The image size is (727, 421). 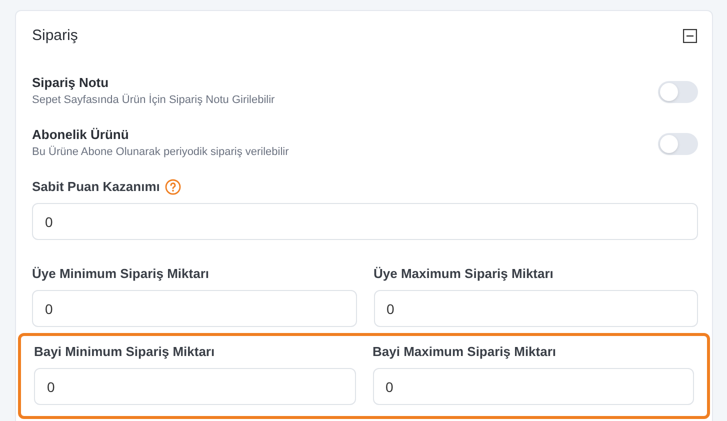 What do you see at coordinates (55, 36) in the screenshot?
I see `panel-title: Sipariş` at bounding box center [55, 36].